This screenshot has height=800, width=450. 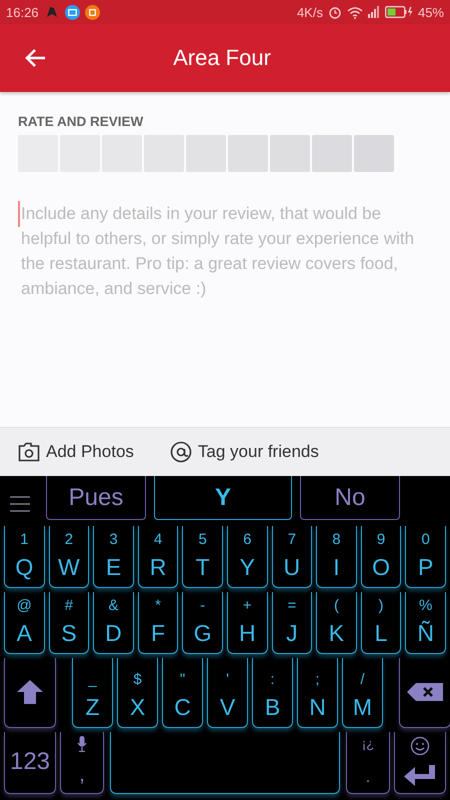 What do you see at coordinates (81, 121) in the screenshot?
I see `section-label: RATE AND REVIEW` at bounding box center [81, 121].